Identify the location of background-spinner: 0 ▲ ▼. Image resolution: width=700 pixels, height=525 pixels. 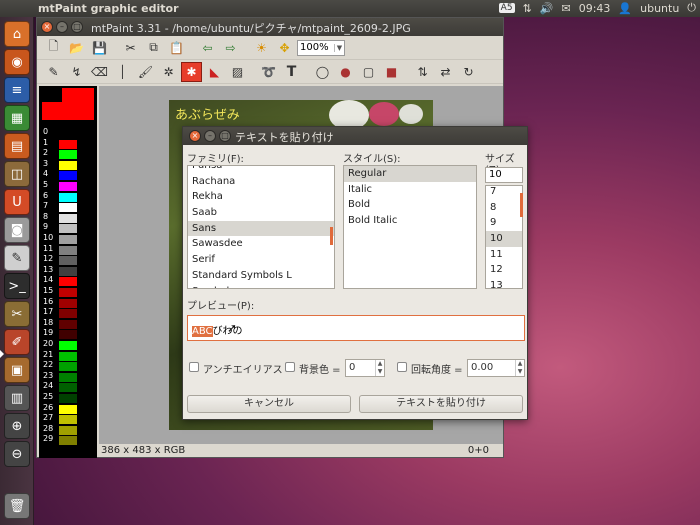
(365, 368).